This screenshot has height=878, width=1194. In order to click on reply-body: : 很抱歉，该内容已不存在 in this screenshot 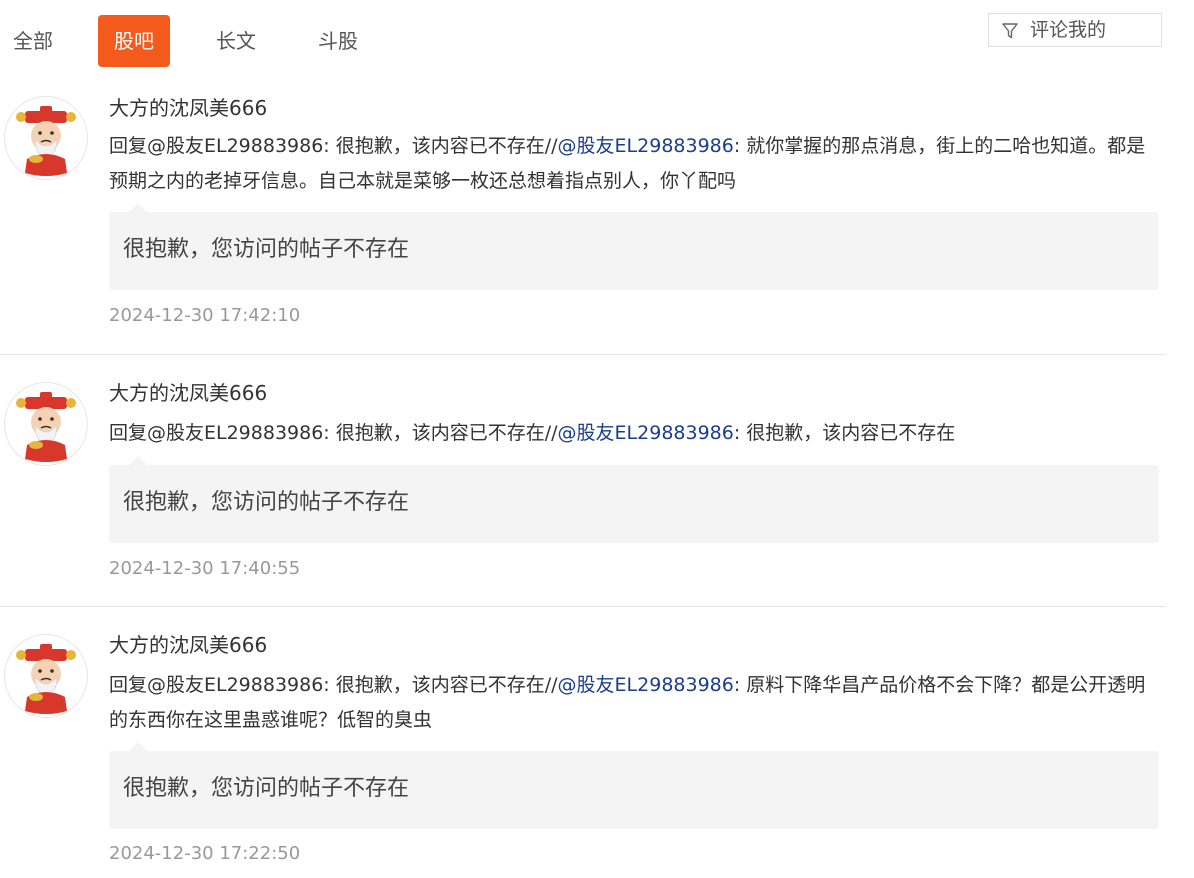, I will do `click(844, 433)`.